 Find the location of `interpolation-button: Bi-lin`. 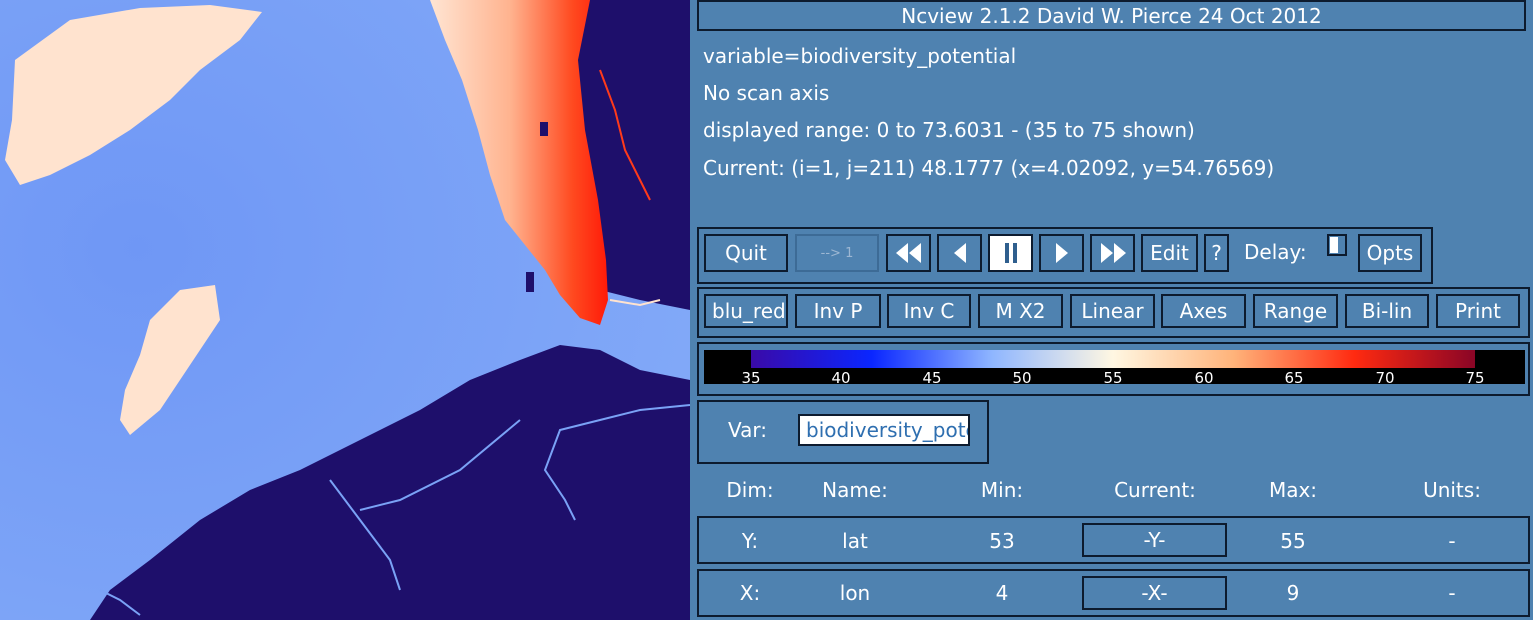

interpolation-button: Bi-lin is located at coordinates (1387, 311).